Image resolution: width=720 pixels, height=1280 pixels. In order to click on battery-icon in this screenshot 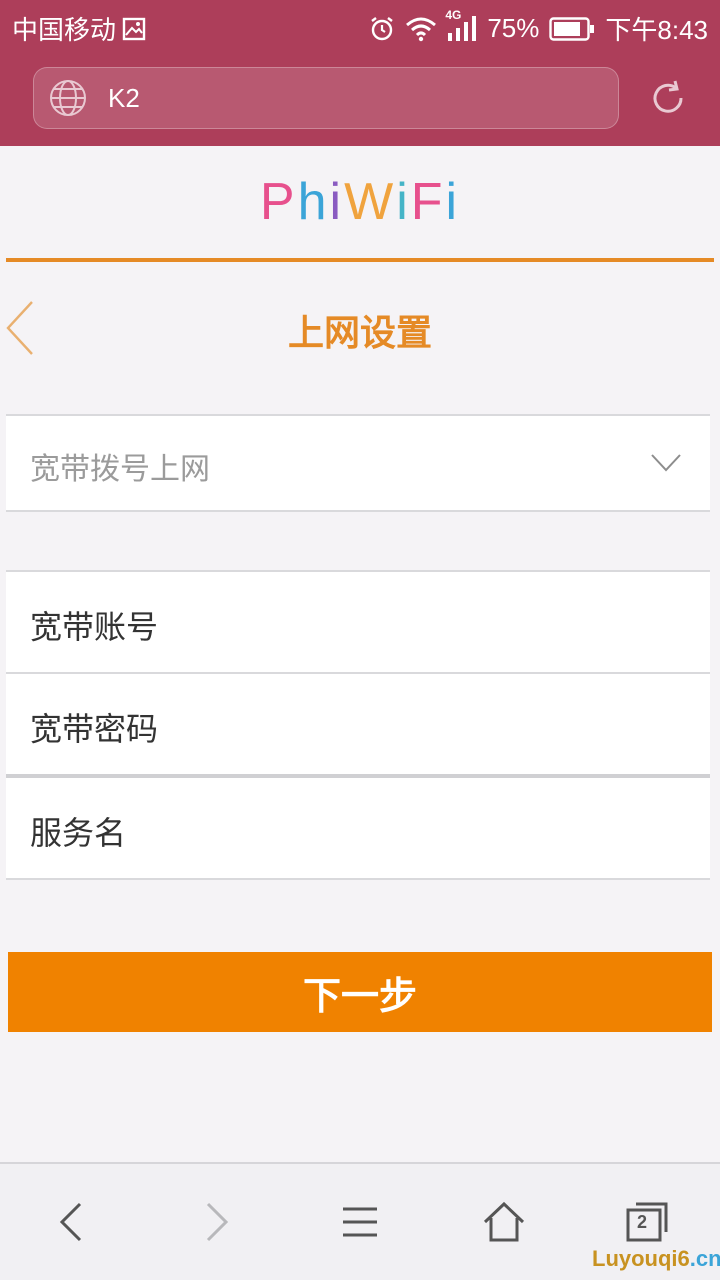, I will do `click(572, 28)`.